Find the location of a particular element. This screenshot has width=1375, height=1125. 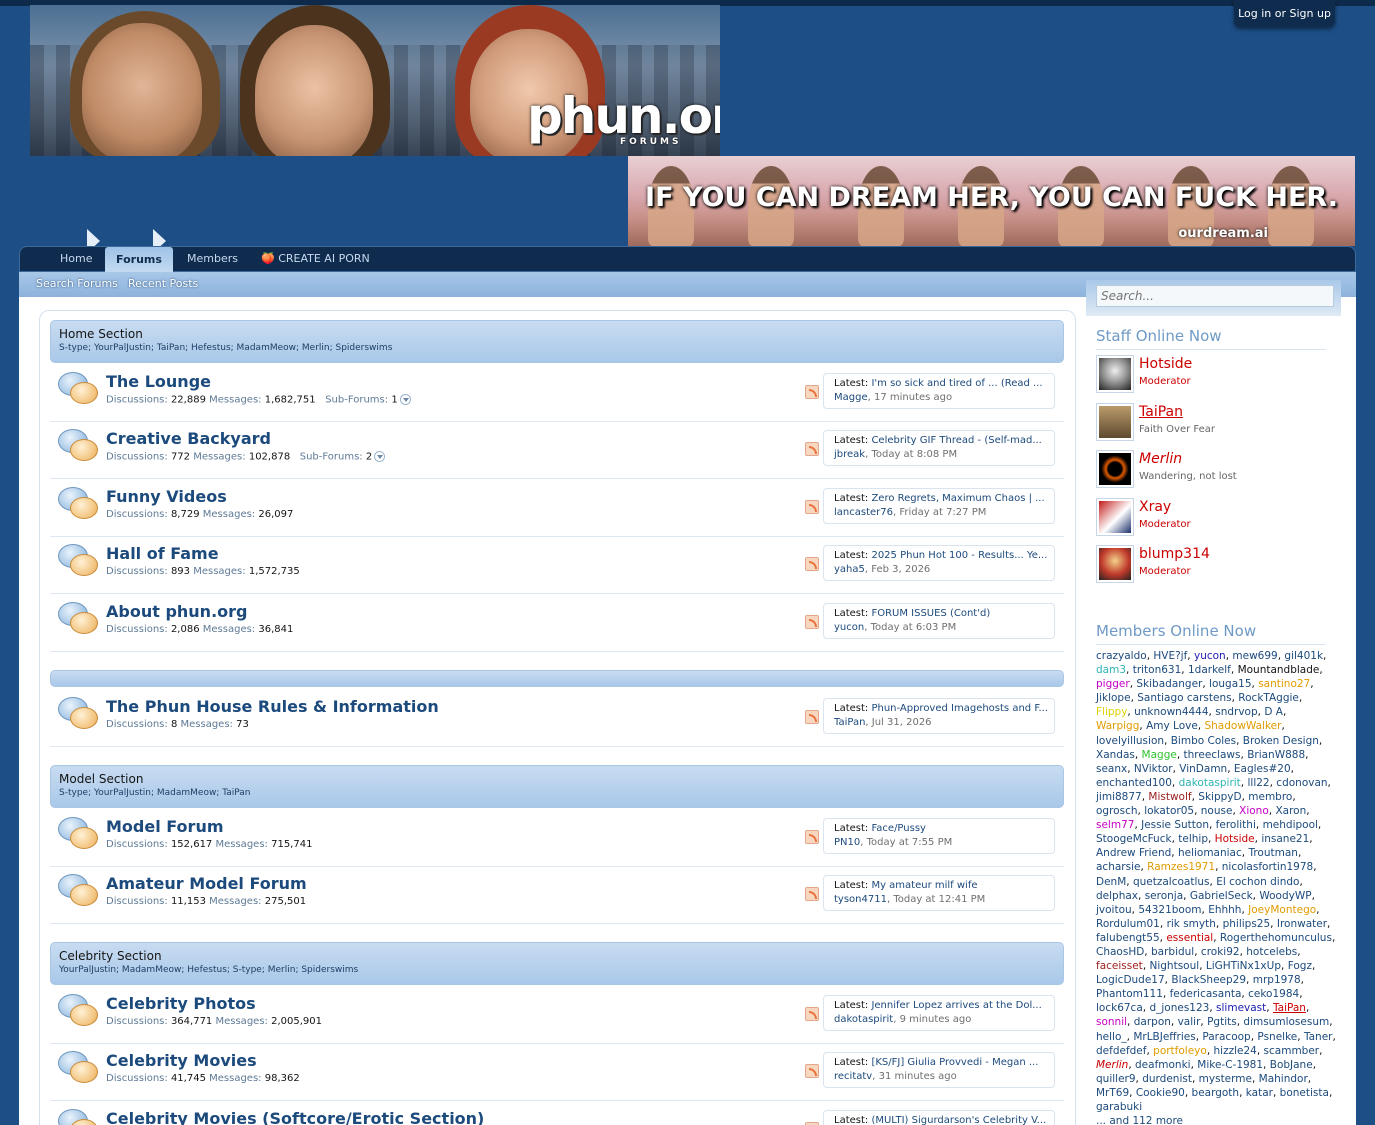

online-member-link: Xiono is located at coordinates (1254, 811).